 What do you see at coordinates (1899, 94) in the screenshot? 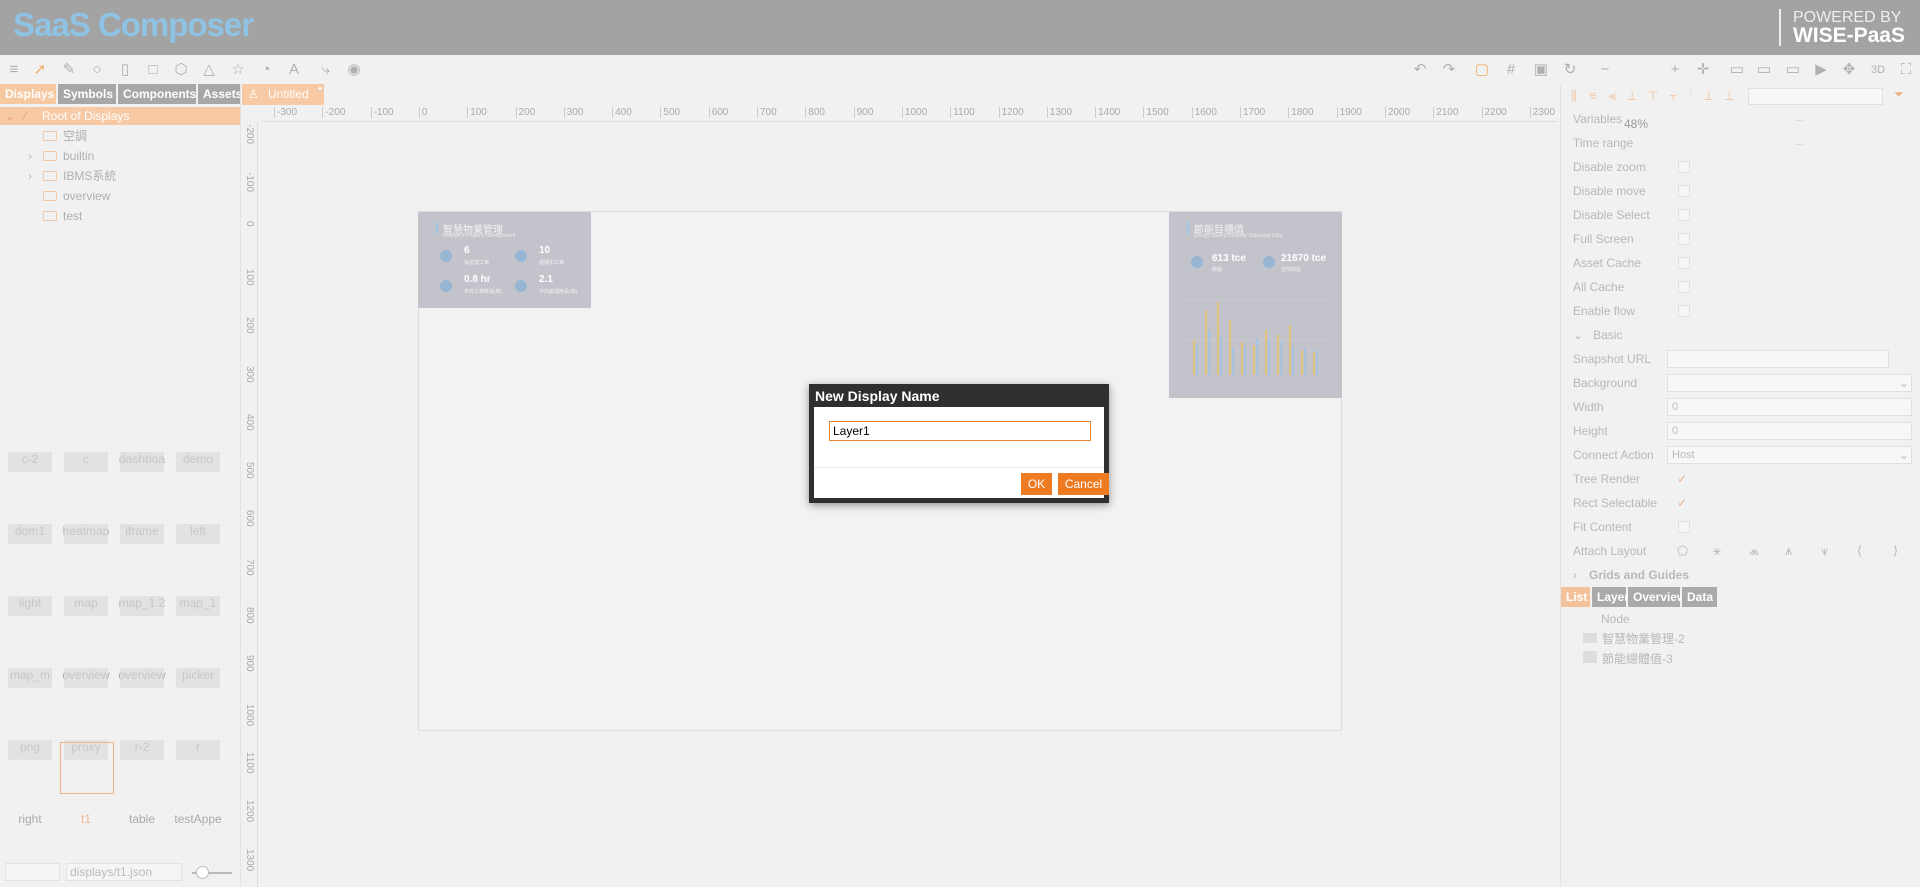
I see `filter-icon: ⏷` at bounding box center [1899, 94].